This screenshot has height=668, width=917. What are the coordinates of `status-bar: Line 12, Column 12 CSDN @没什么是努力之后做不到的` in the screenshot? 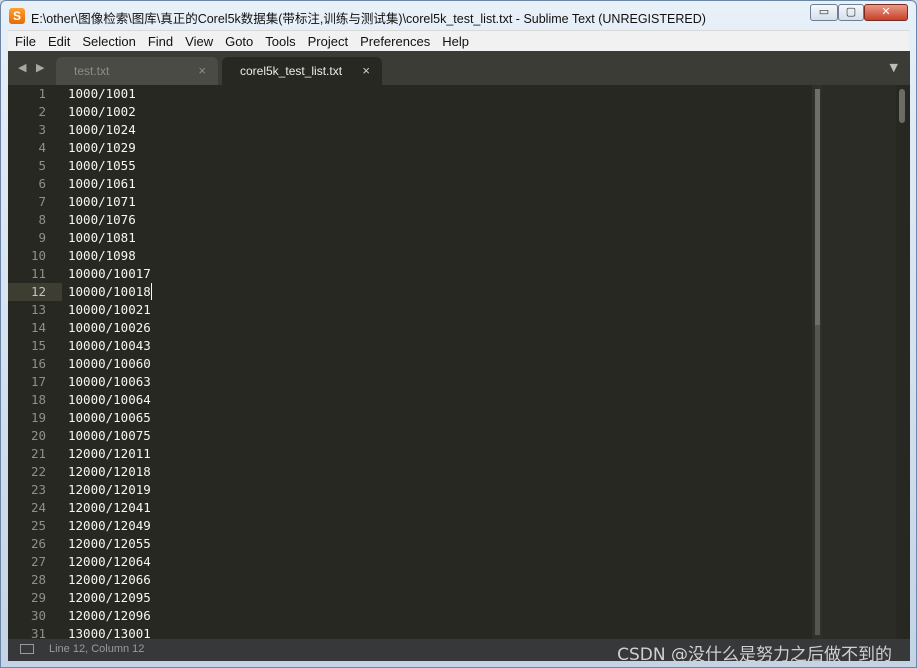 It's located at (459, 652).